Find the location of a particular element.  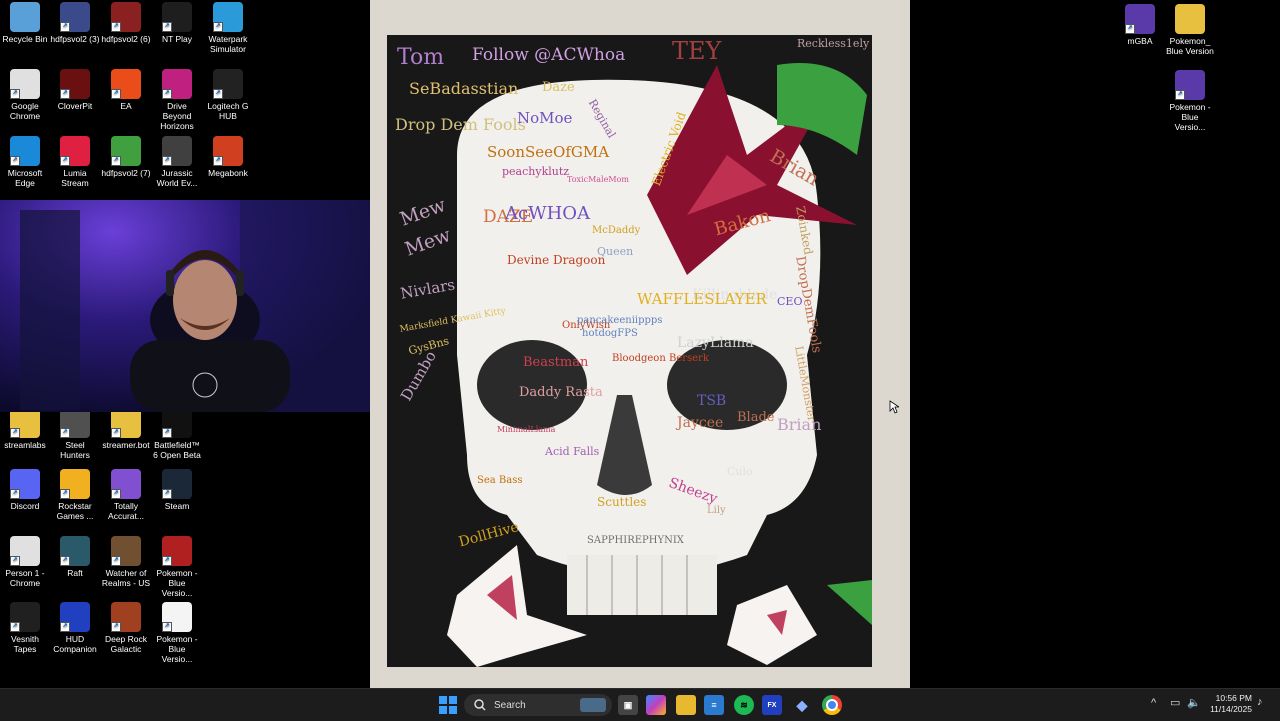

desktop-icon-recycle-bin: Recycle Bin is located at coordinates (25, 23).